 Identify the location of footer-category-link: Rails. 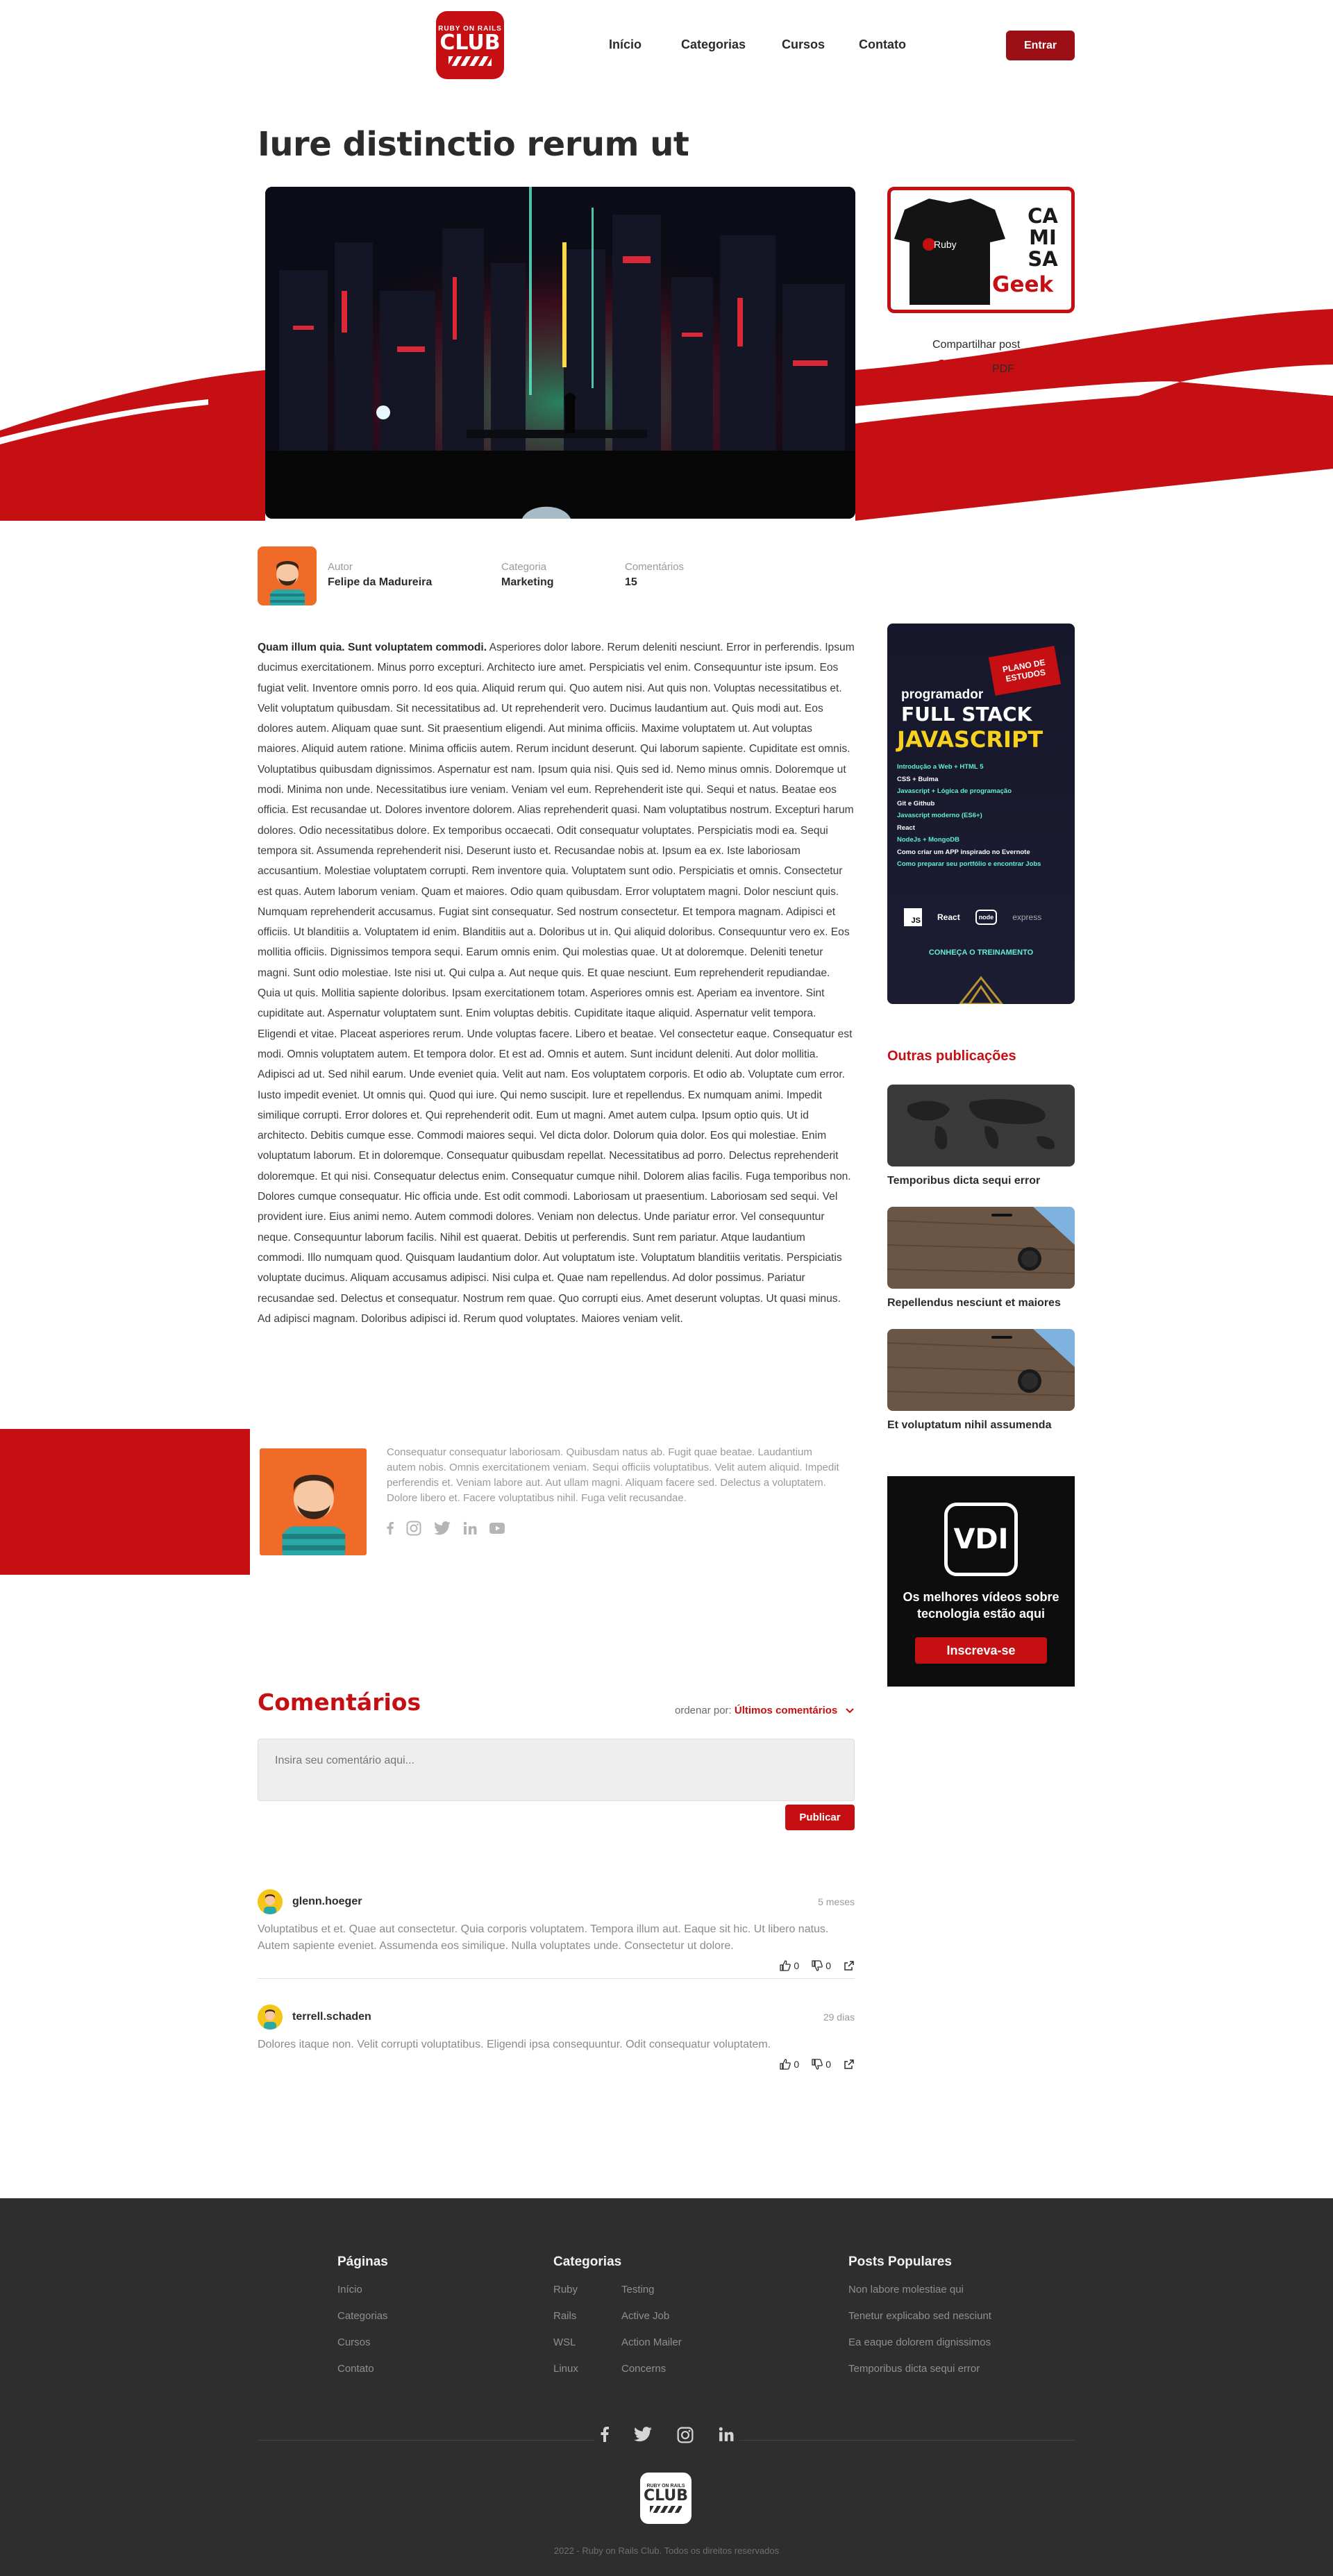
(587, 2316).